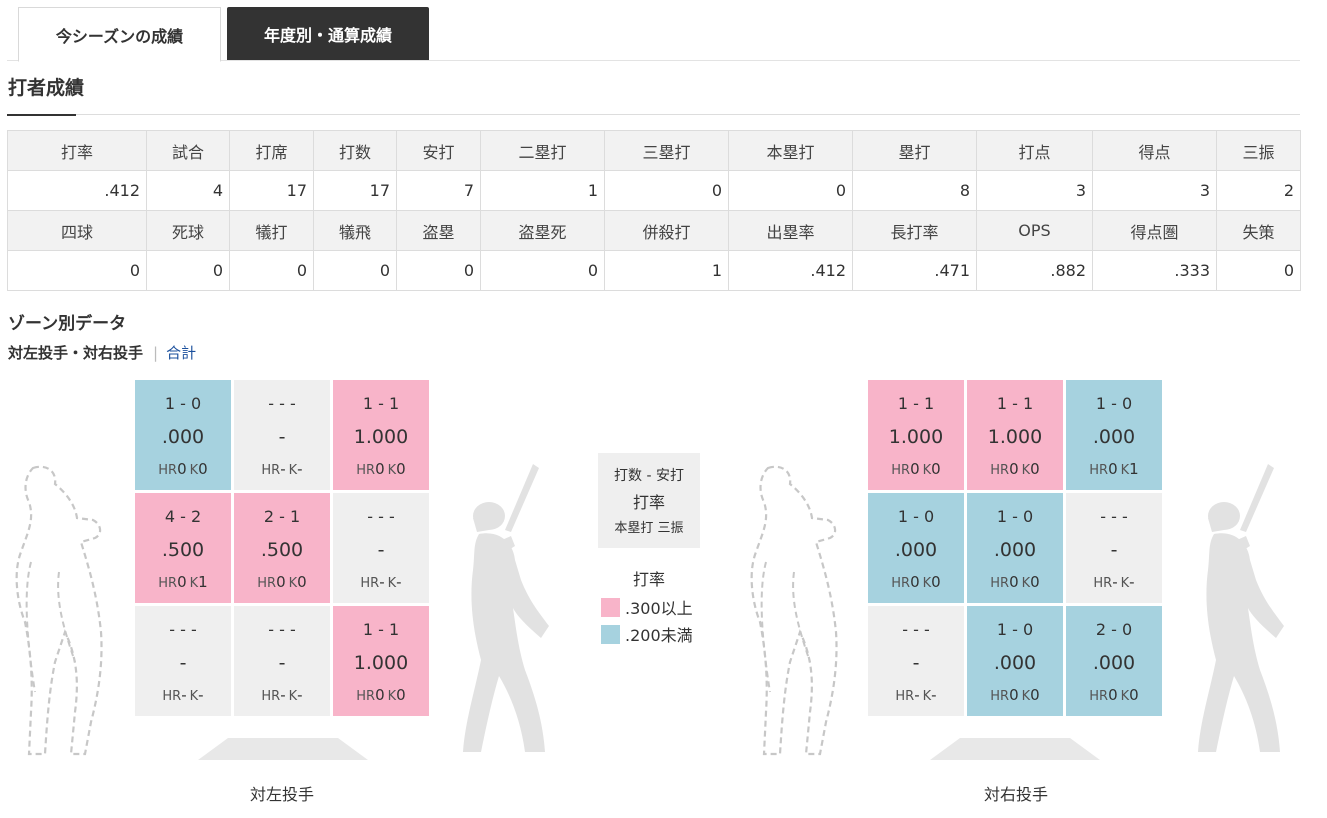 The width and height of the screenshot is (1327, 818). I want to click on stats-header-cell: 打席, so click(271, 150).